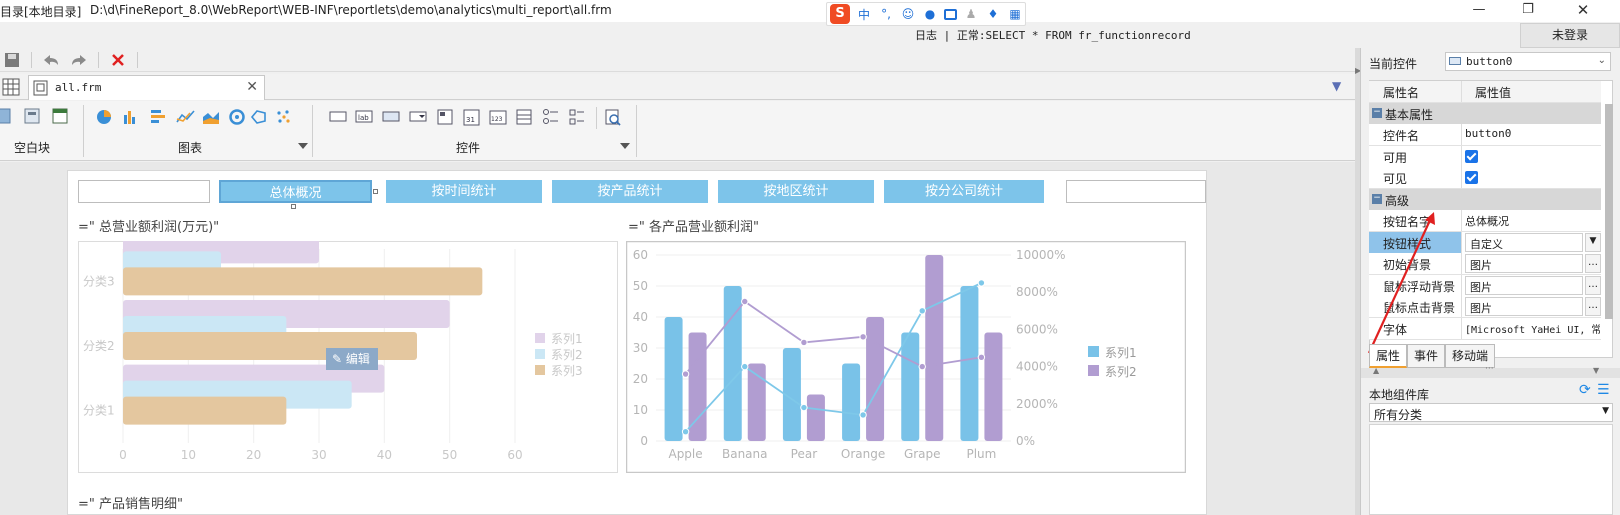 Image resolution: width=1620 pixels, height=515 pixels. Describe the element at coordinates (11, 88) in the screenshot. I see `new-report-icon` at that location.